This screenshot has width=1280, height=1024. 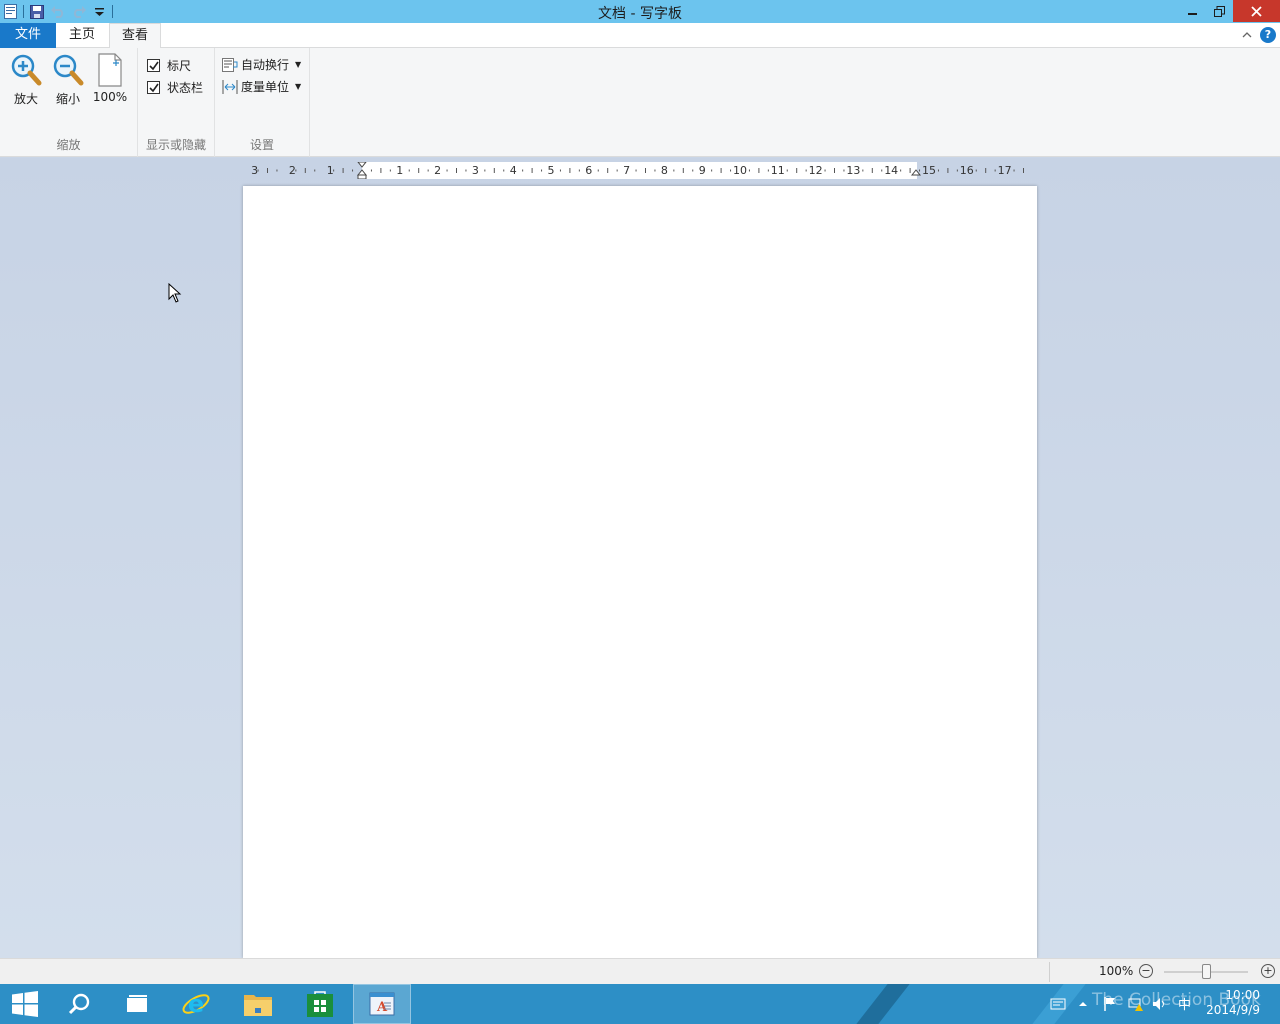 I want to click on left-indent-marker, so click(x=362, y=176).